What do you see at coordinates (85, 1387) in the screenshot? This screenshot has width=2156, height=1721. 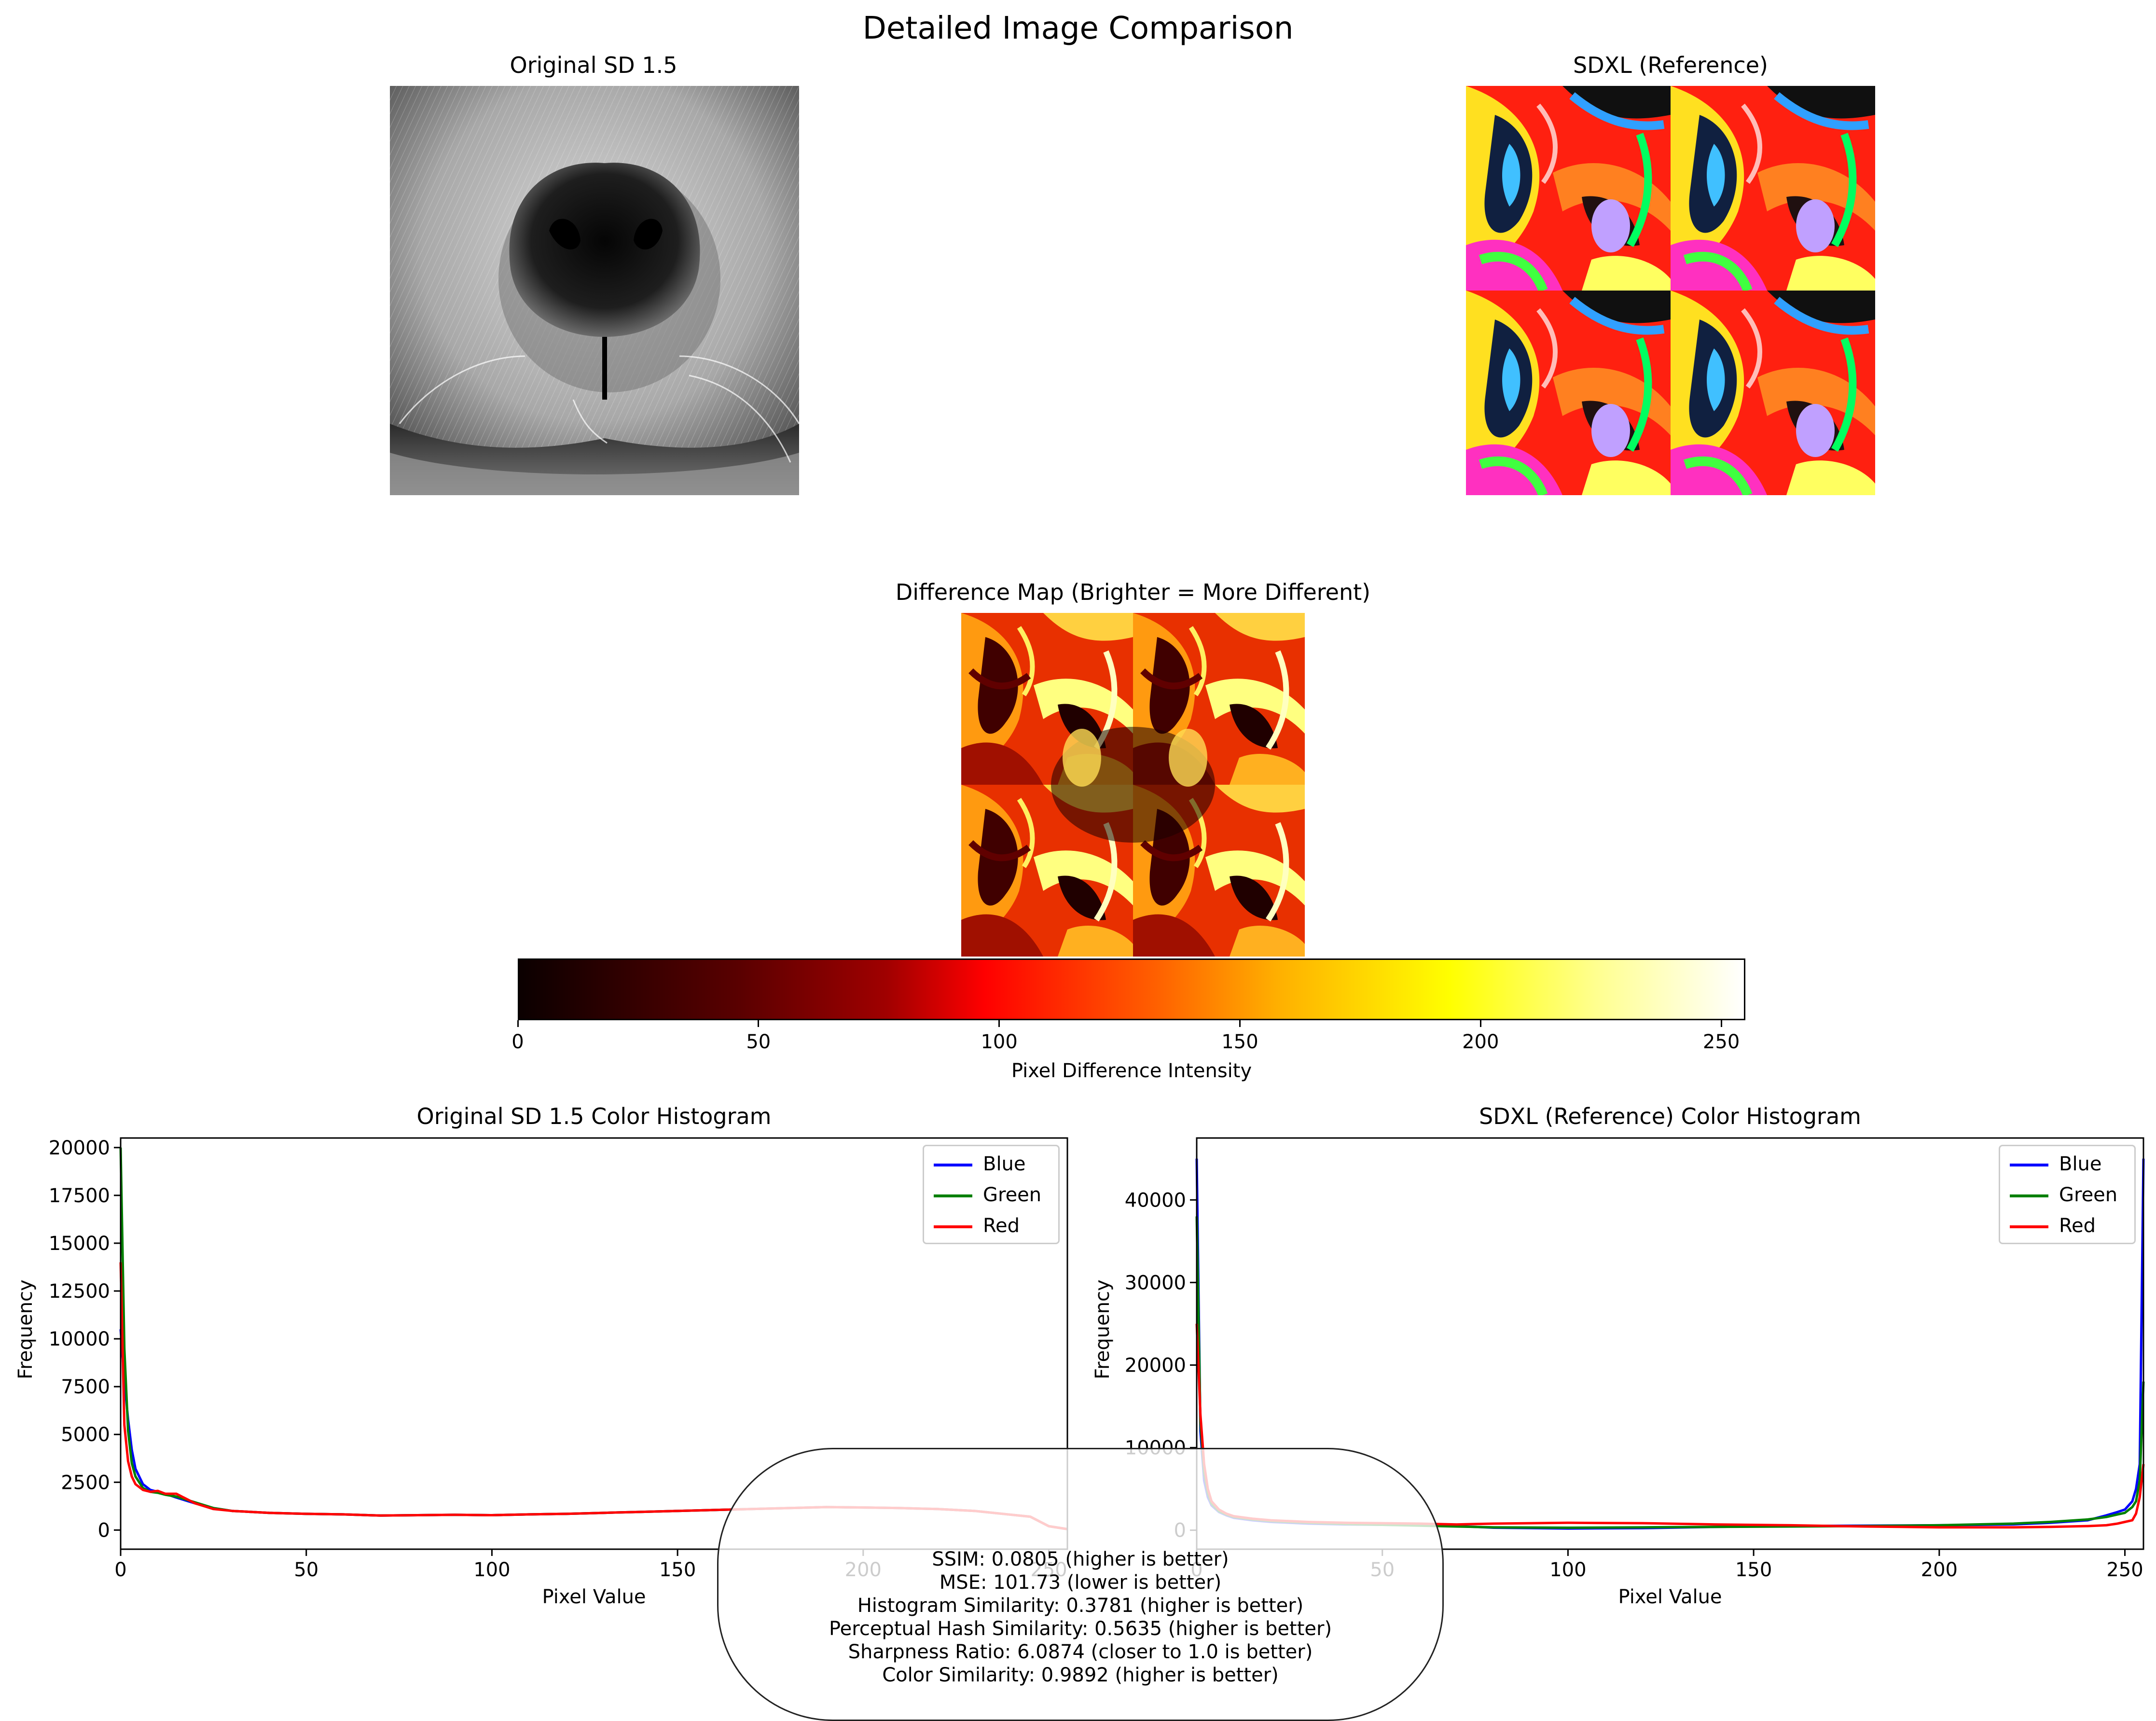 I see `y-tick-label: 7500` at bounding box center [85, 1387].